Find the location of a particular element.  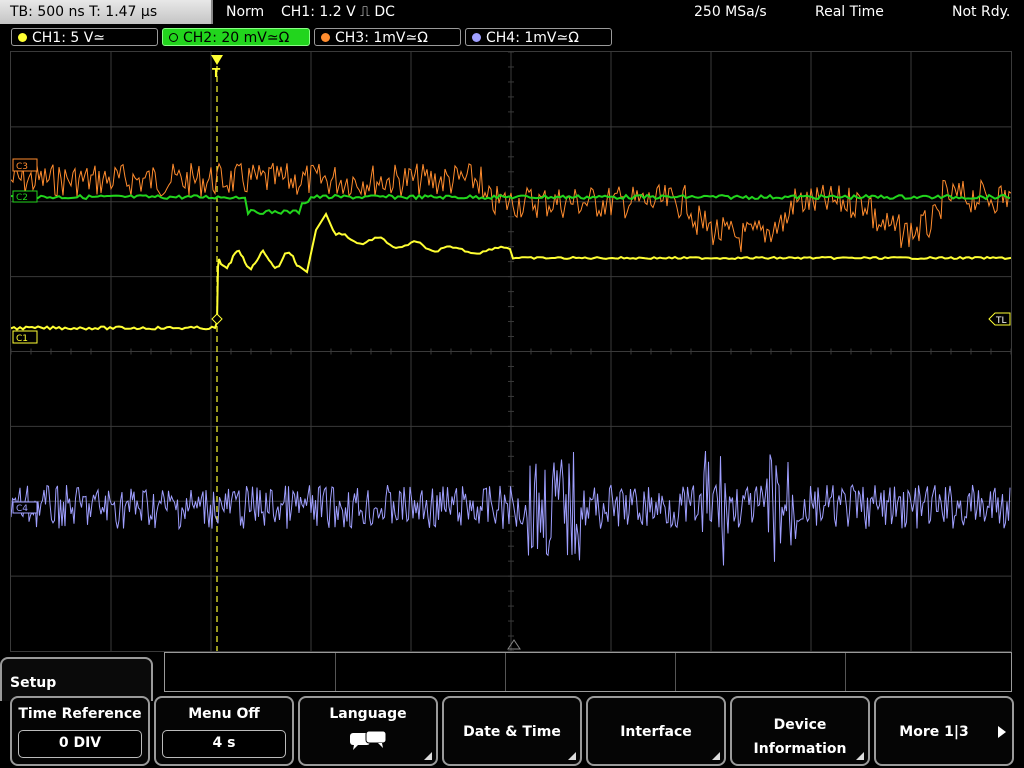

device-information-button: Device Information is located at coordinates (800, 731).